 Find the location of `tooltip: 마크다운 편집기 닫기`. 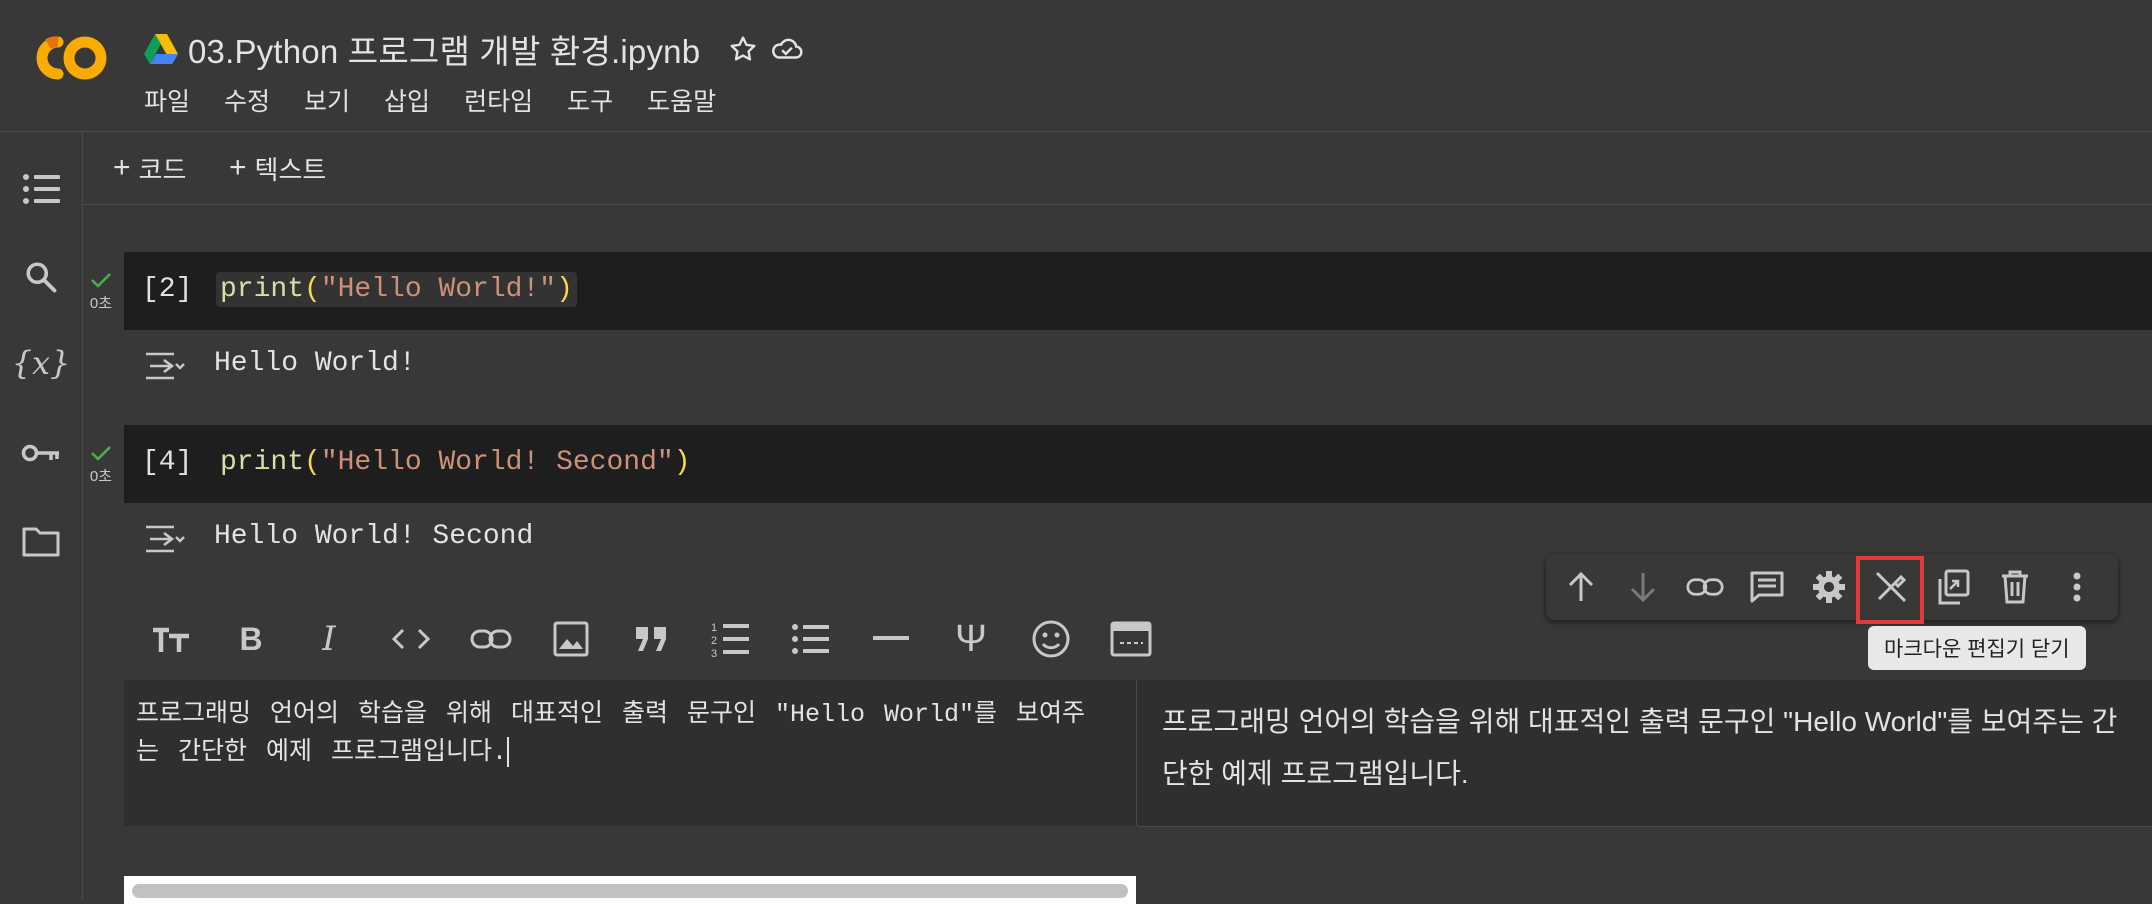

tooltip: 마크다운 편집기 닫기 is located at coordinates (1977, 648).